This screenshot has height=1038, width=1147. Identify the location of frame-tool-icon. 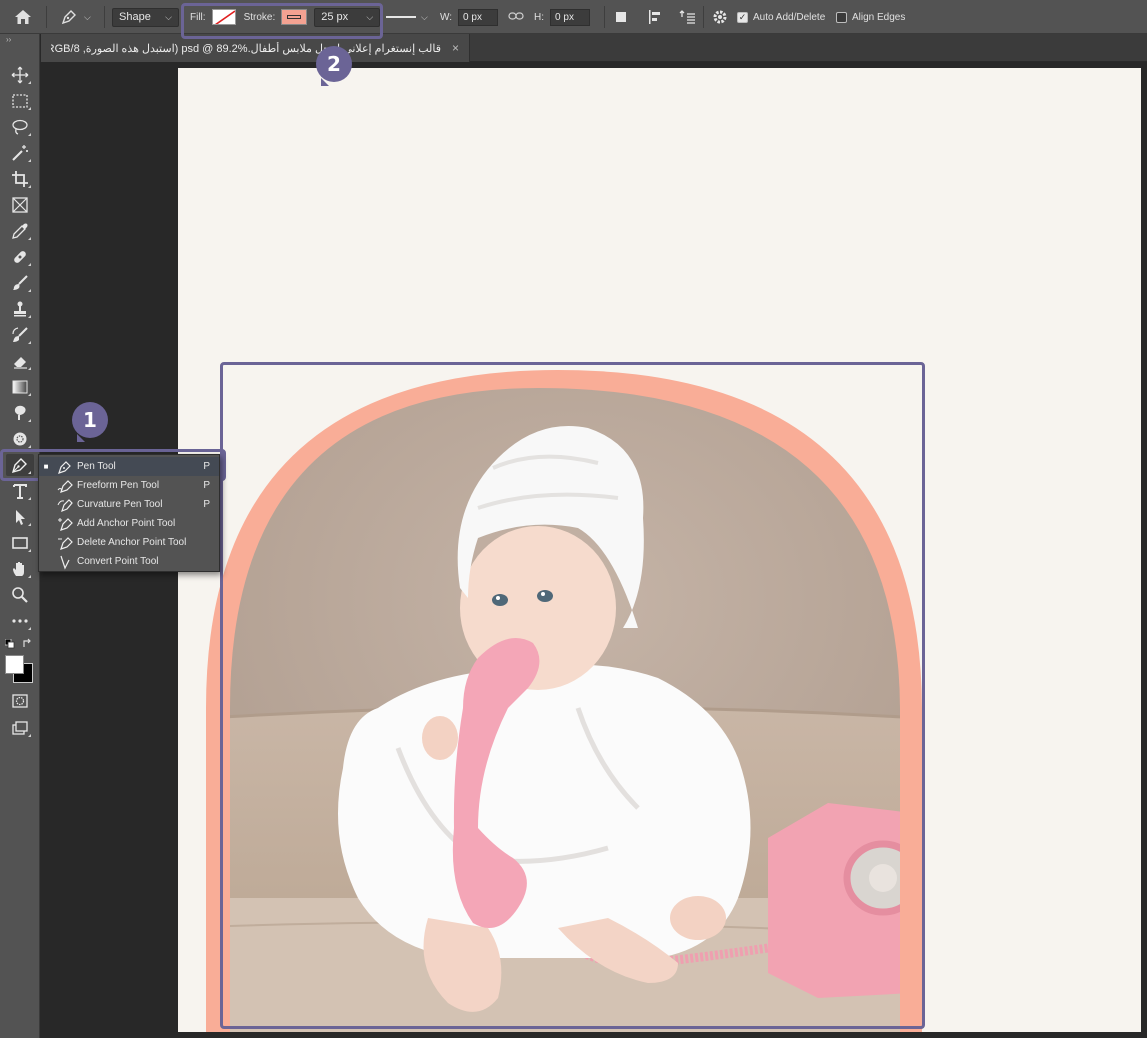
(20, 205).